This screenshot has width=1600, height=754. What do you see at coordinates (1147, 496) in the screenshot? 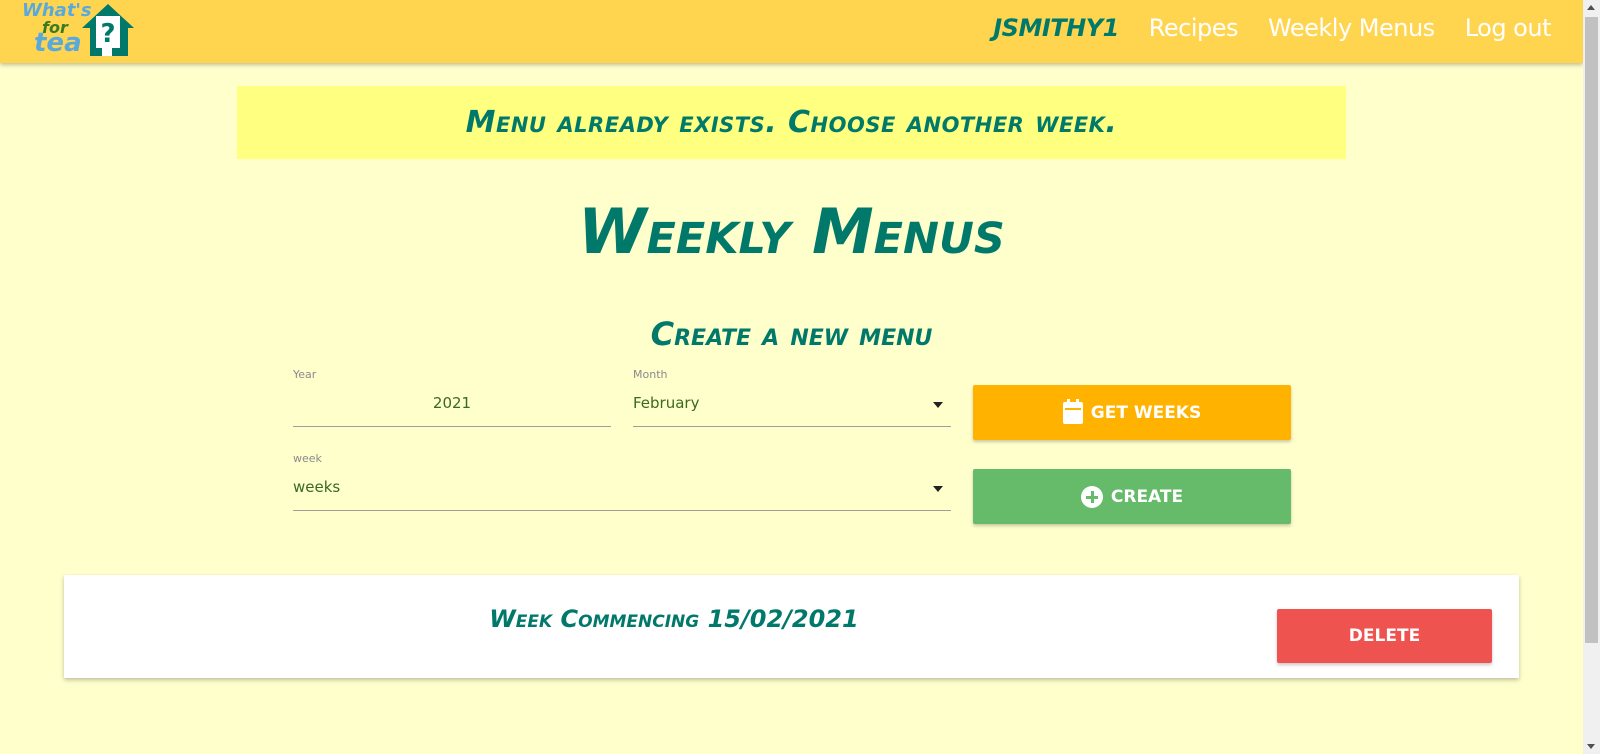
I see `create-label: create` at bounding box center [1147, 496].